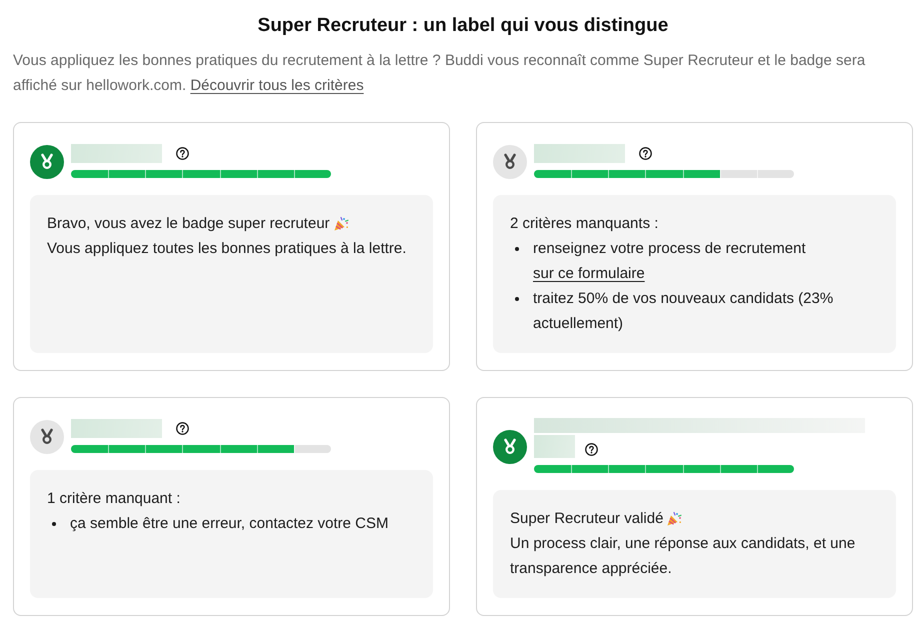 The height and width of the screenshot is (632, 922). I want to click on message-title: 2 critères manquants :, so click(585, 224).